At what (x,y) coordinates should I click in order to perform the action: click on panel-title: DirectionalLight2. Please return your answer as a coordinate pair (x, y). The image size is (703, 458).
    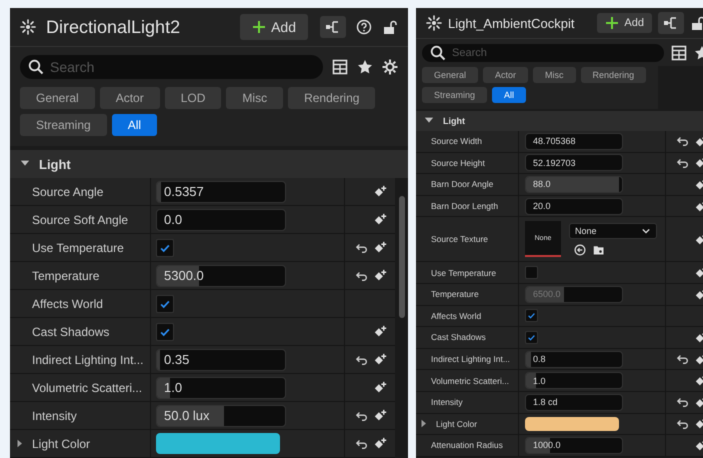
    Looking at the image, I should click on (113, 27).